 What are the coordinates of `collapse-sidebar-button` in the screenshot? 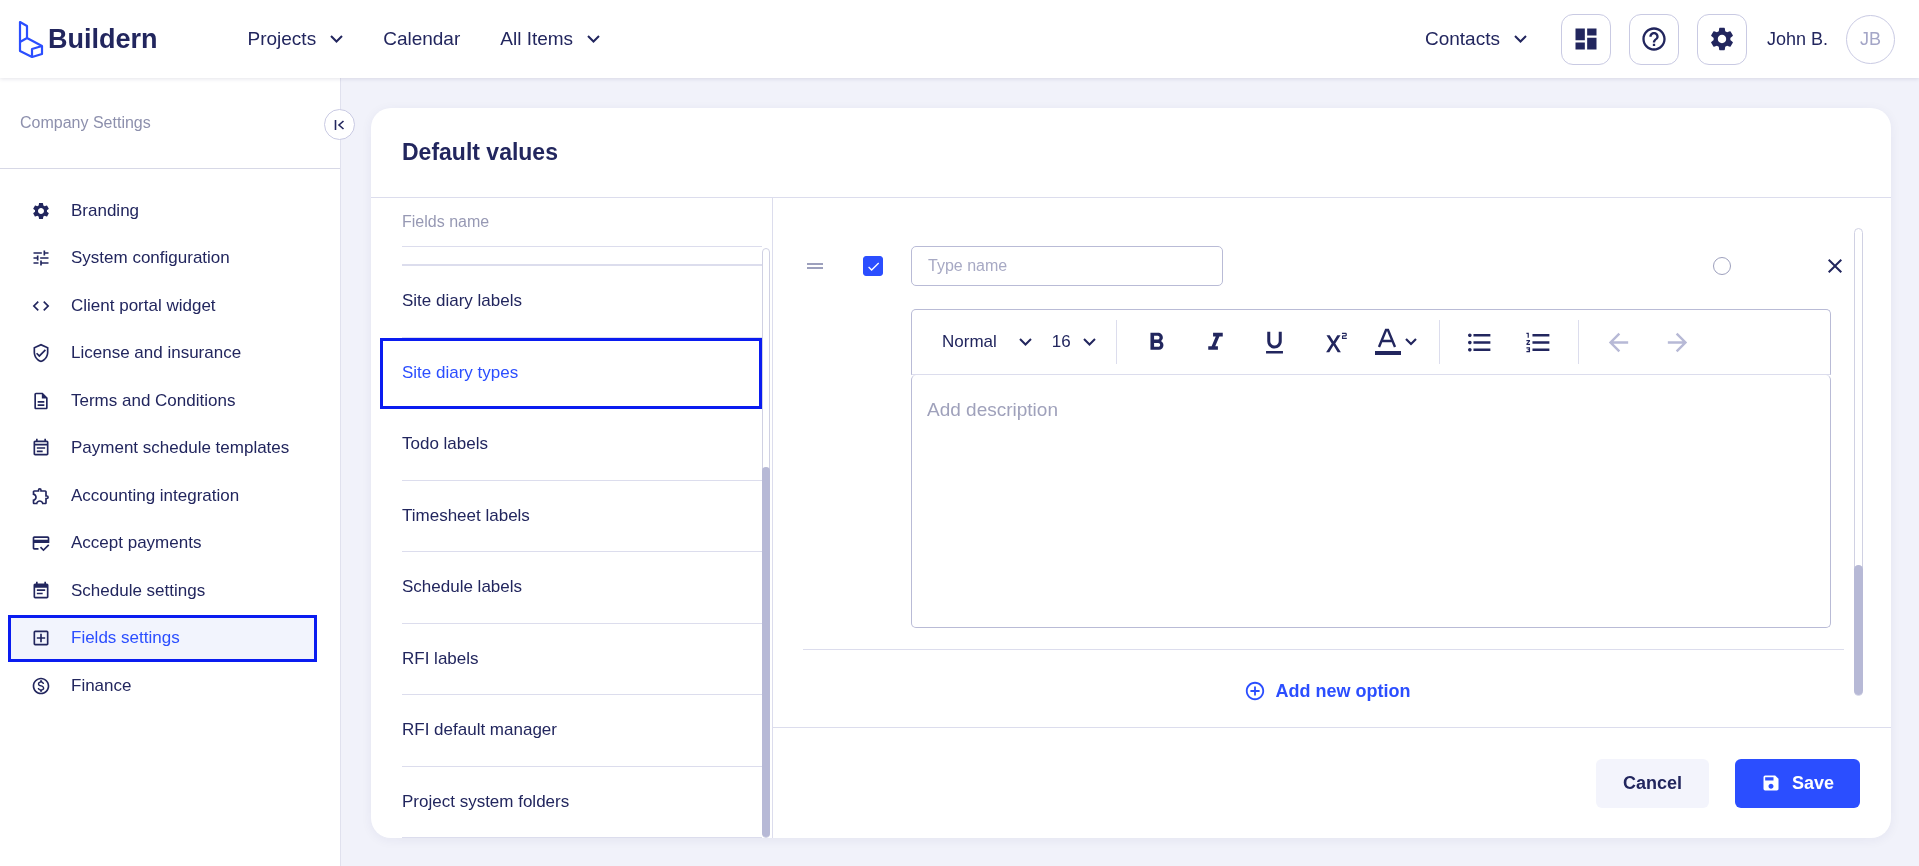 It's located at (339, 124).